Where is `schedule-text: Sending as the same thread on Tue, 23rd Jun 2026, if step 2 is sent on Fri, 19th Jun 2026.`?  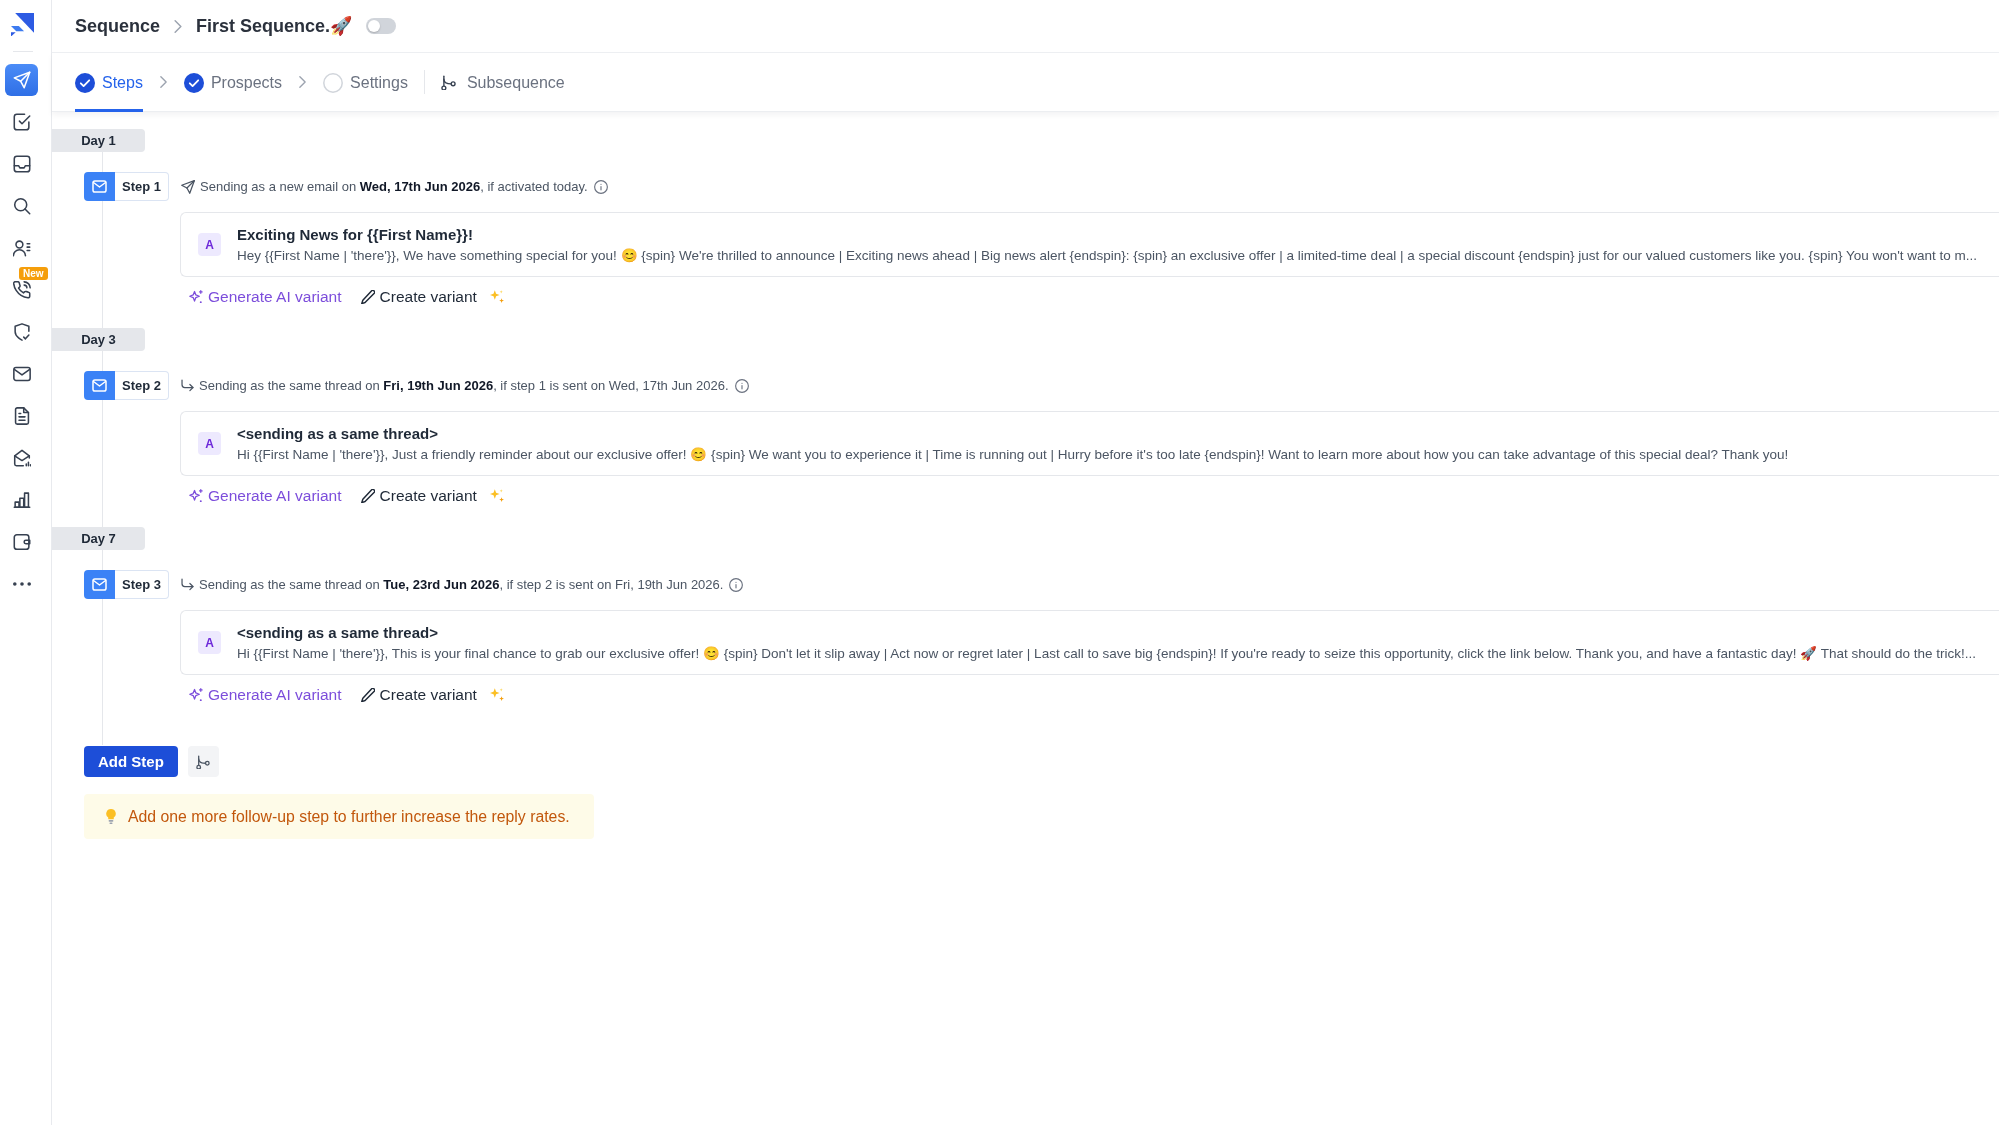
schedule-text: Sending as the same thread on Tue, 23rd Jun 2026, if step 2 is sent on Fri, 19th Jun 2026. is located at coordinates (461, 584).